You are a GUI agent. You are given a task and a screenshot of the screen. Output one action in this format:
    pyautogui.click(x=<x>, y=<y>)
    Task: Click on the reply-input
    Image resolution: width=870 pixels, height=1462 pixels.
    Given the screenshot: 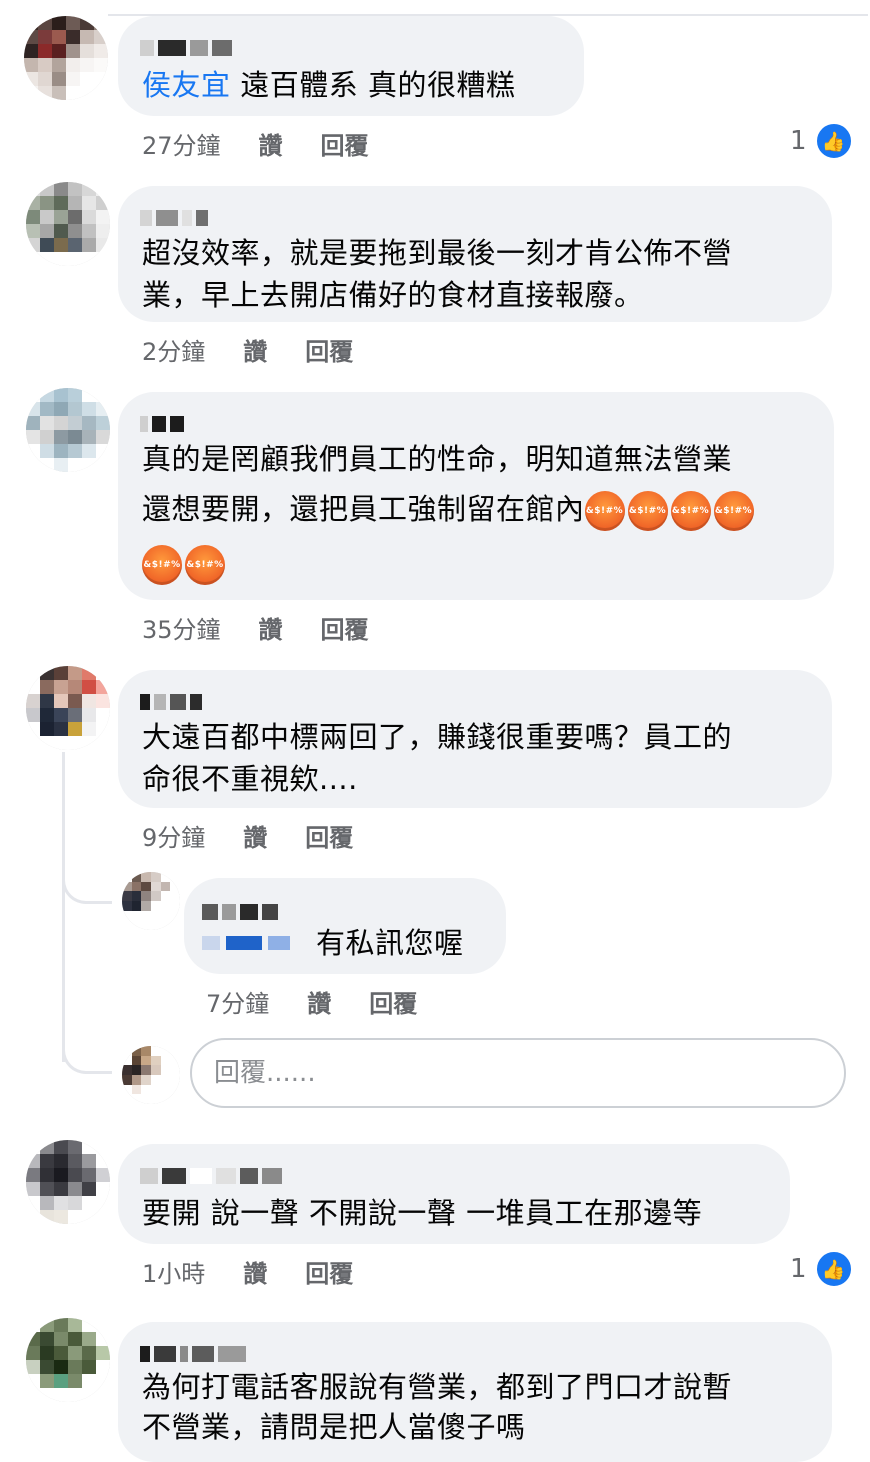 What is the action you would take?
    pyautogui.click(x=518, y=1073)
    